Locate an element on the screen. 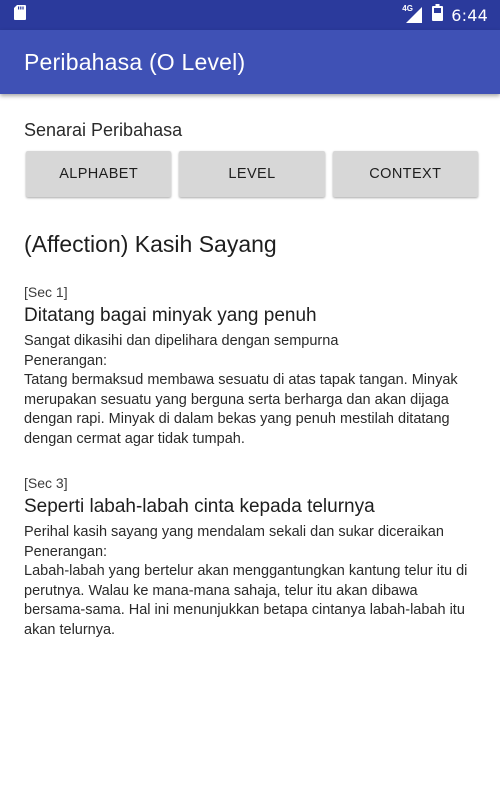  app-title: Peribahasa (O Level) is located at coordinates (135, 61).